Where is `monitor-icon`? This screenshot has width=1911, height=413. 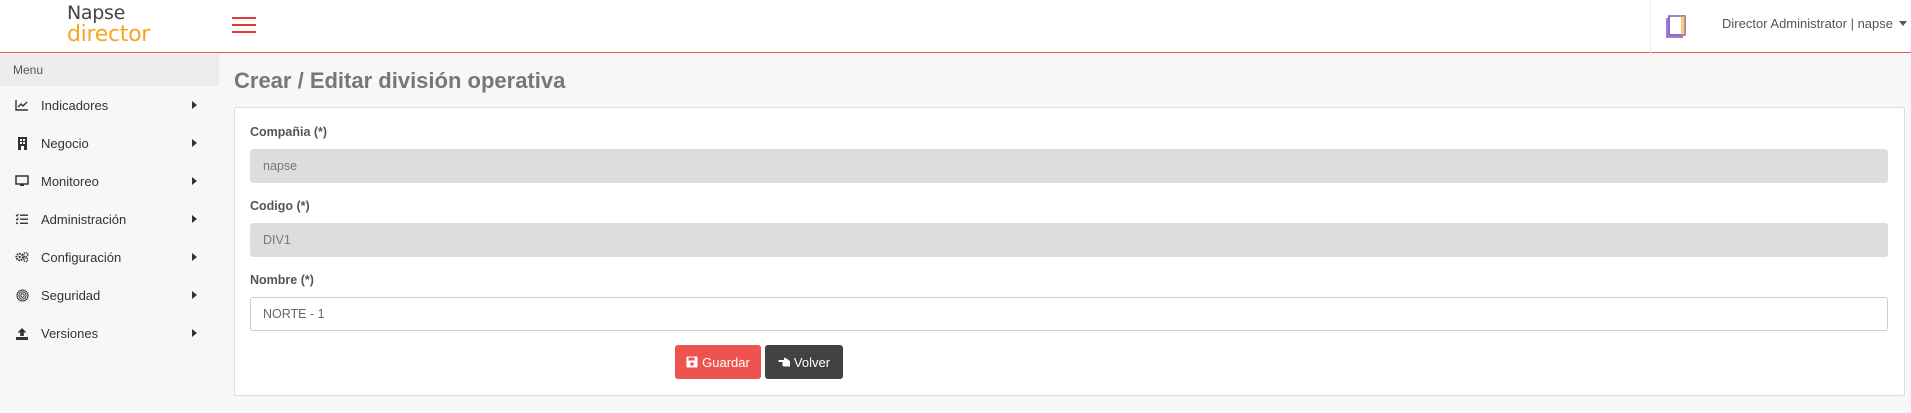
monitor-icon is located at coordinates (22, 181).